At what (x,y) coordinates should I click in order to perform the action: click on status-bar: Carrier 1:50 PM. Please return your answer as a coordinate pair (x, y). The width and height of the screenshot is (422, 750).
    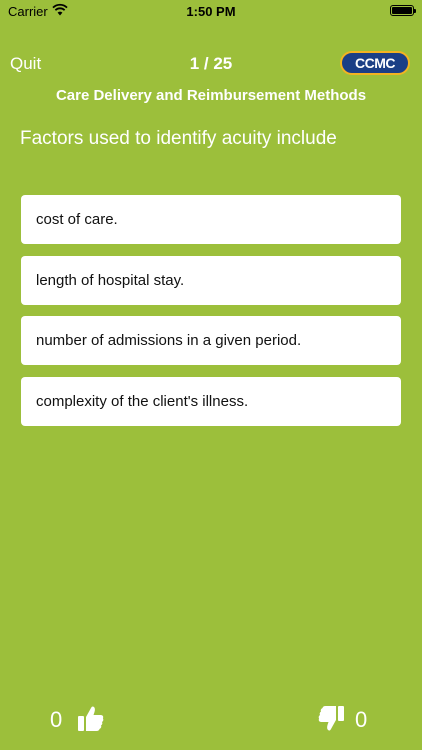
    Looking at the image, I should click on (211, 11).